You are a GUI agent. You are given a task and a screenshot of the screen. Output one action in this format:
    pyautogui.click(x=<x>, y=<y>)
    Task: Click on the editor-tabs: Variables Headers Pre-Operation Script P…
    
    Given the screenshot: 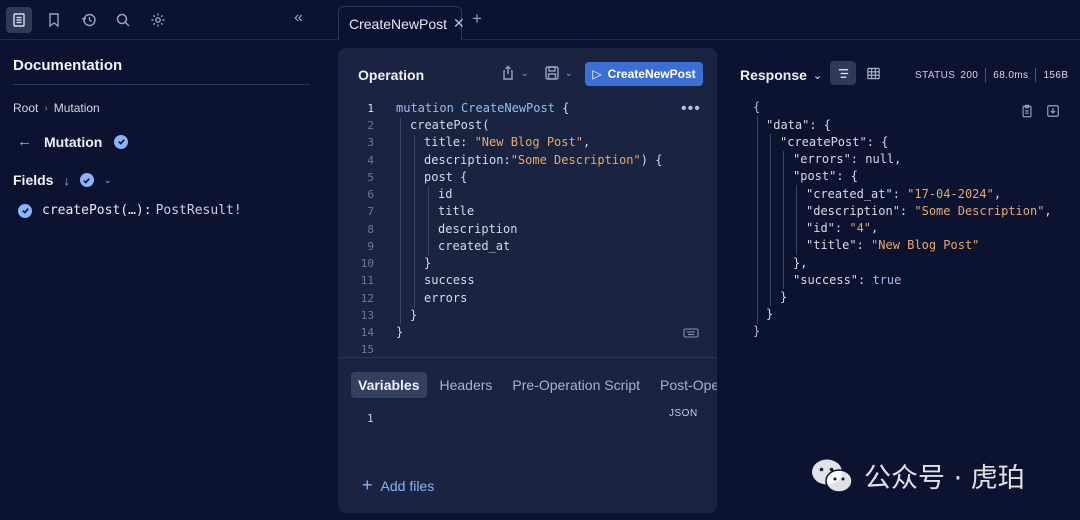 What is the action you would take?
    pyautogui.click(x=534, y=385)
    